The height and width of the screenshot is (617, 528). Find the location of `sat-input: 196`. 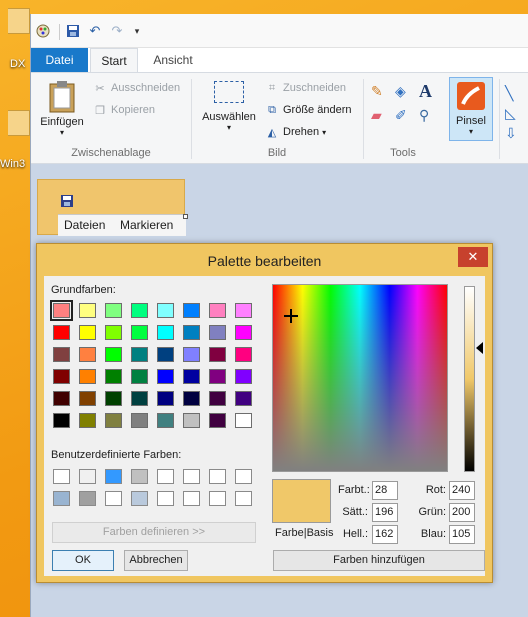

sat-input: 196 is located at coordinates (385, 512).